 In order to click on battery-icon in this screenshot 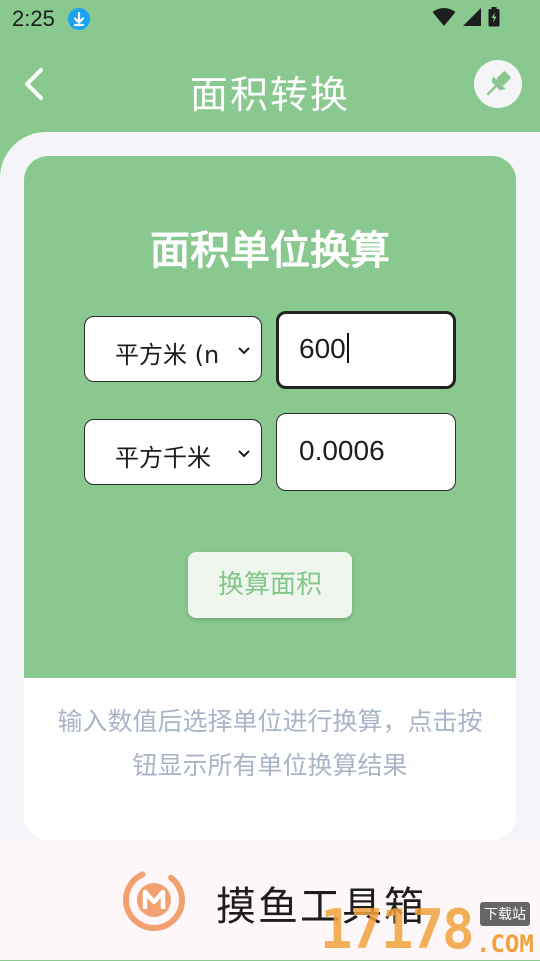, I will do `click(494, 19)`.